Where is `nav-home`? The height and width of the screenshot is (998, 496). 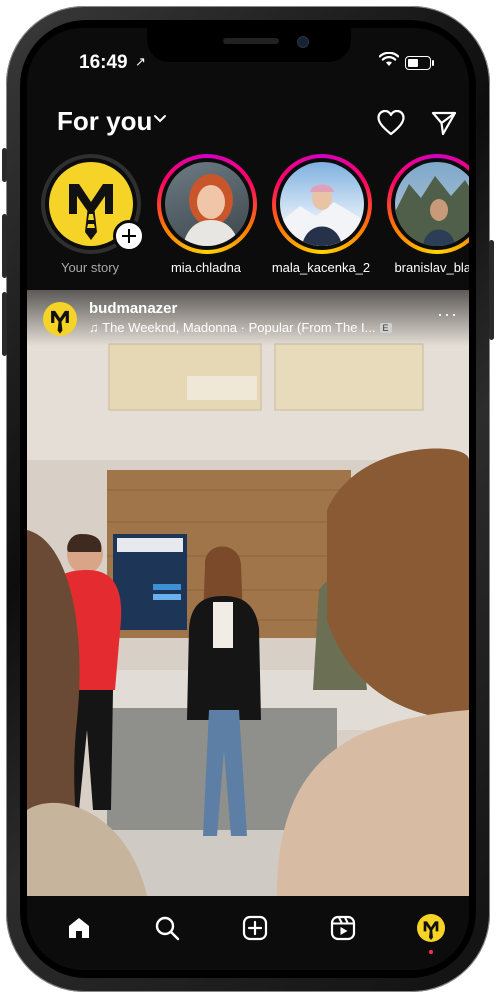 nav-home is located at coordinates (79, 928).